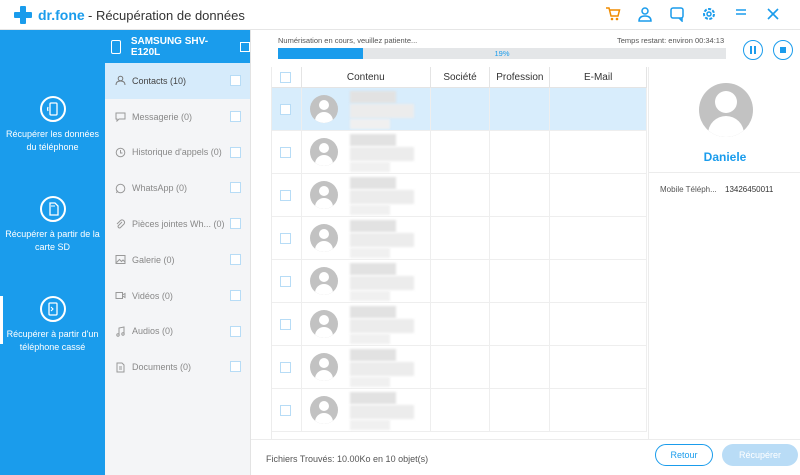 The height and width of the screenshot is (475, 800). Describe the element at coordinates (49, 15) in the screenshot. I see `app-logo: dr.fone` at that location.